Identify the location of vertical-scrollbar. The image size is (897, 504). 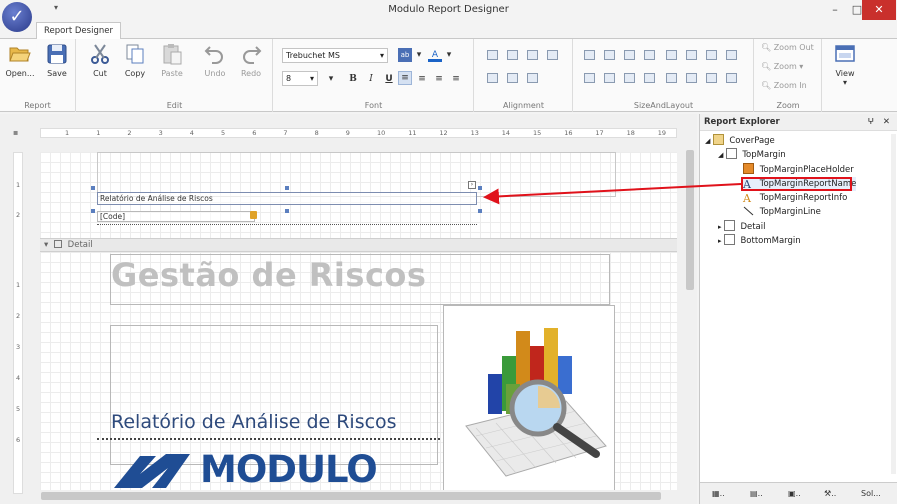
(690, 312).